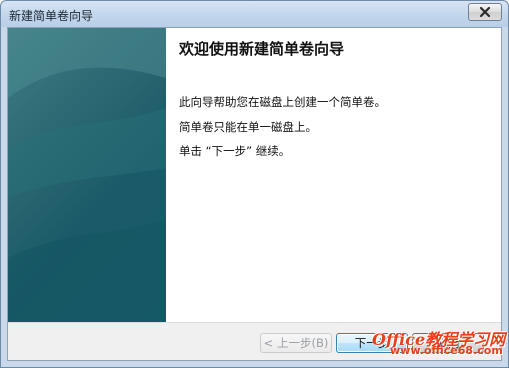 Image resolution: width=509 pixels, height=368 pixels. I want to click on wizard-paragraph: 此向导帮助您在磁盘上创建一个简单卷。, so click(282, 102).